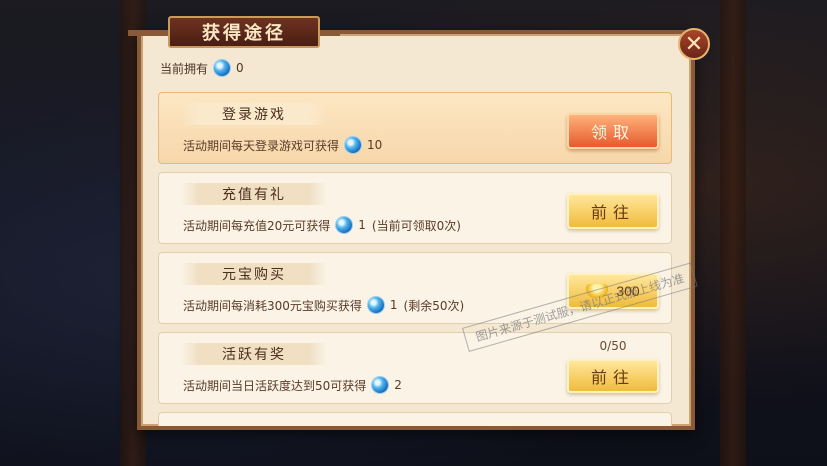  Describe the element at coordinates (244, 32) in the screenshot. I see `panel-title: 获得途径` at that location.